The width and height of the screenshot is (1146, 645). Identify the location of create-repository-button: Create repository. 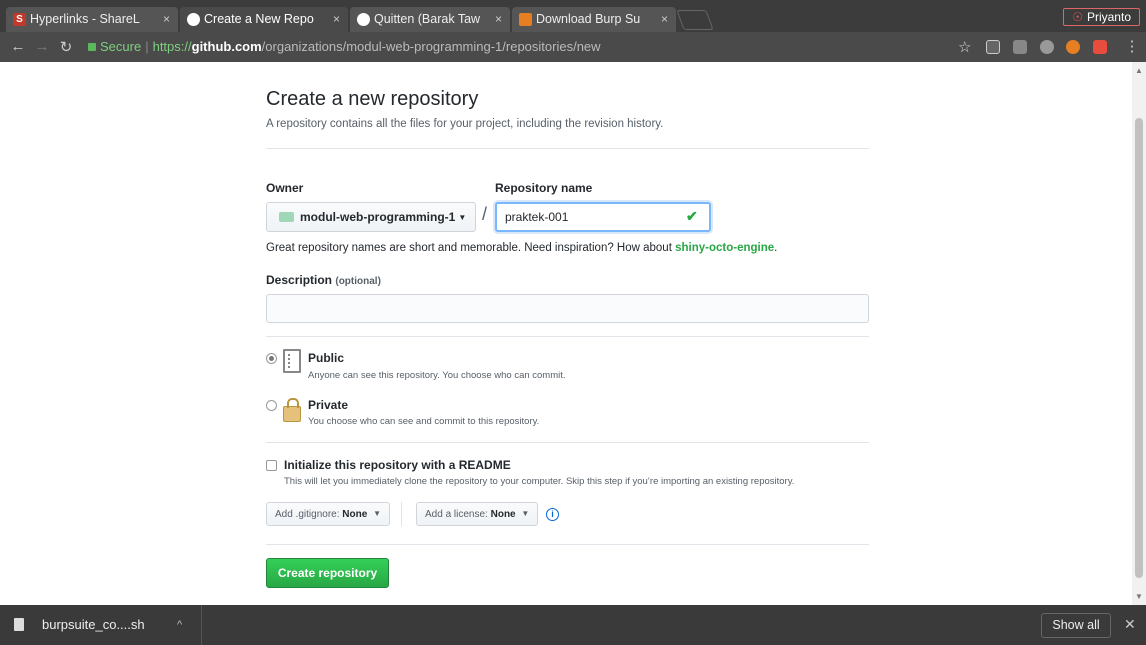
(327, 573).